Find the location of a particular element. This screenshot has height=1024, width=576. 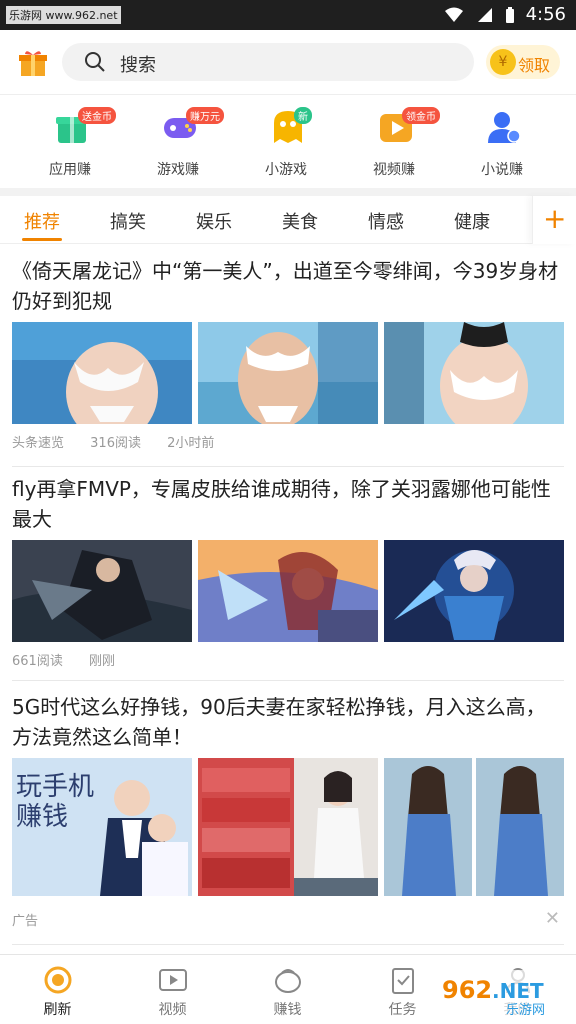

search-placeholder: 搜索 is located at coordinates (138, 65).